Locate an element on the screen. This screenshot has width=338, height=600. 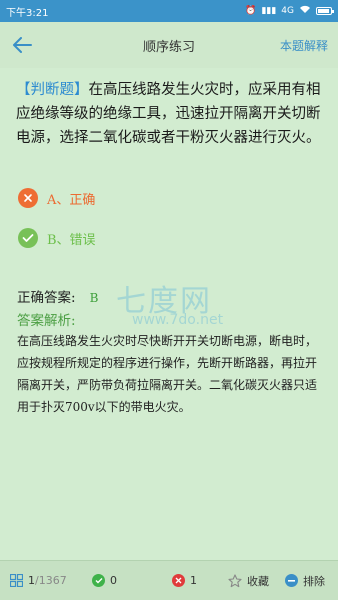
correct-answer-value: B is located at coordinates (94, 298).